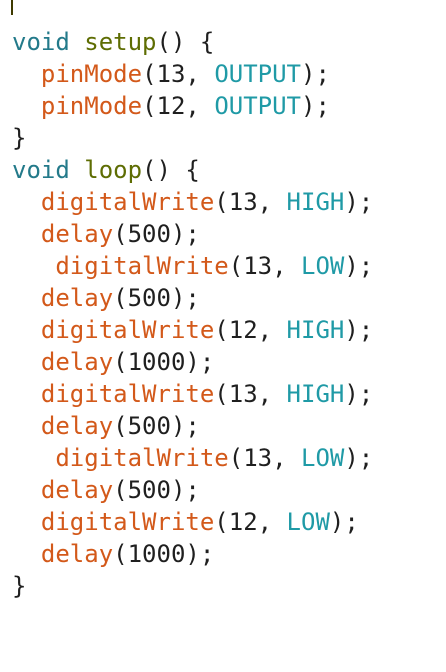  I want to click on code-token-fn: loop, so click(113, 170).